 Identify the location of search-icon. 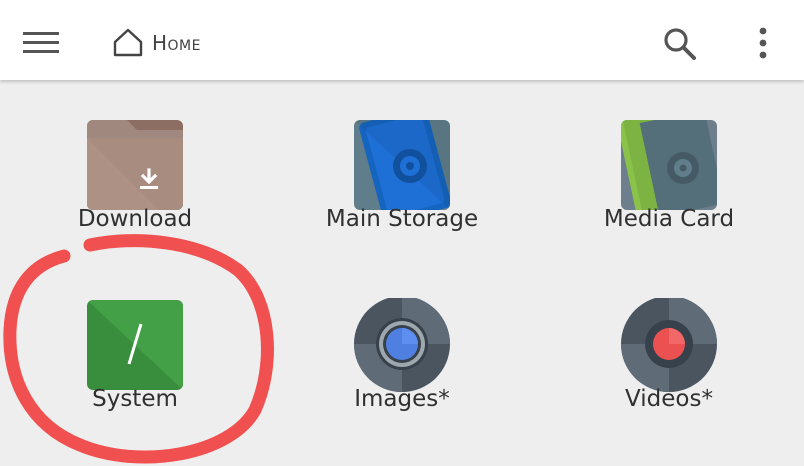
(680, 44).